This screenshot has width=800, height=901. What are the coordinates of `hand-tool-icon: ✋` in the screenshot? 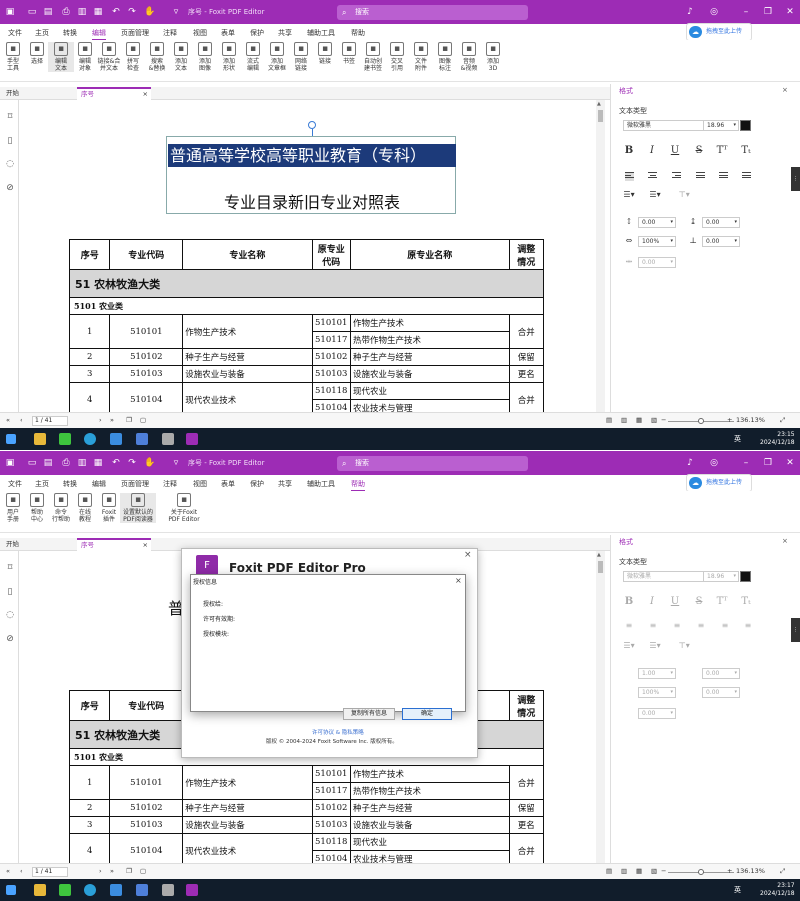 It's located at (150, 12).